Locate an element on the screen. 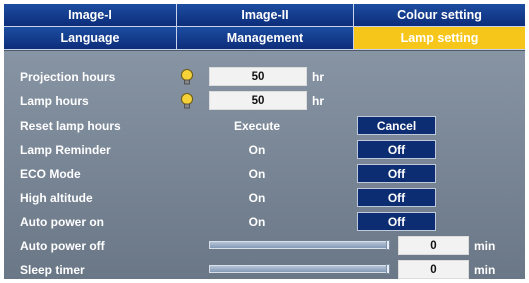  auto-power-off-label: Auto power off is located at coordinates (62, 246).